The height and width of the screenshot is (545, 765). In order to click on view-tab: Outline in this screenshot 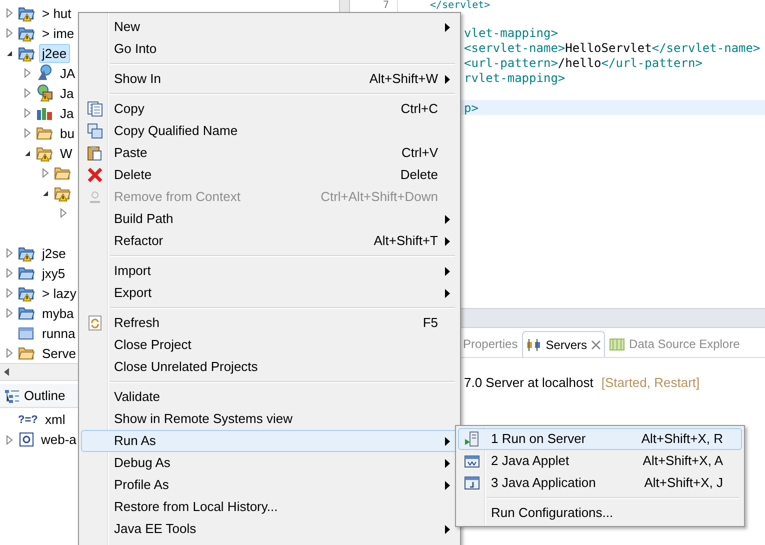, I will do `click(45, 396)`.